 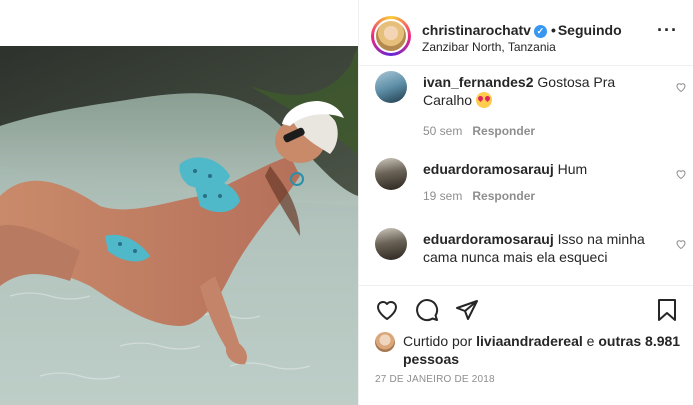 What do you see at coordinates (590, 341) in the screenshot?
I see `likes-connector: e` at bounding box center [590, 341].